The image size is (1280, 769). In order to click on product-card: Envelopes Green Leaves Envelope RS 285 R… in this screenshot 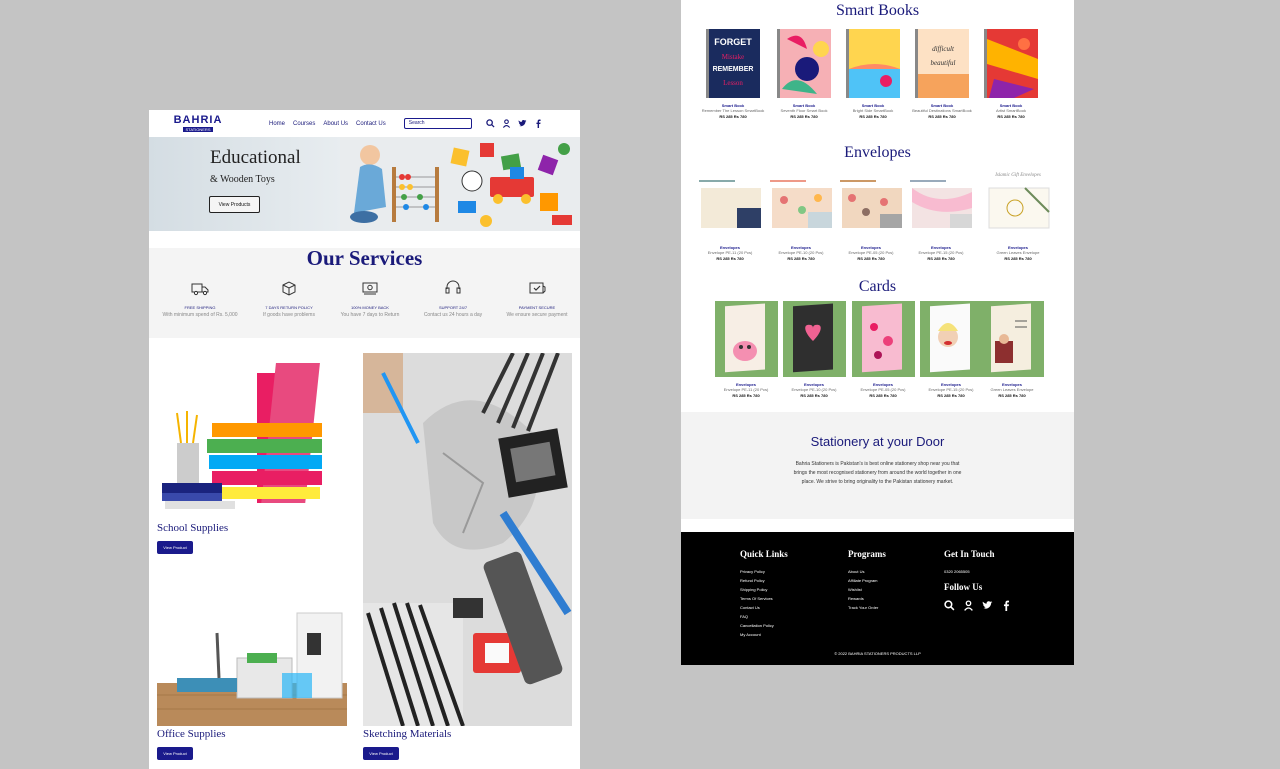, I will do `click(1012, 349)`.